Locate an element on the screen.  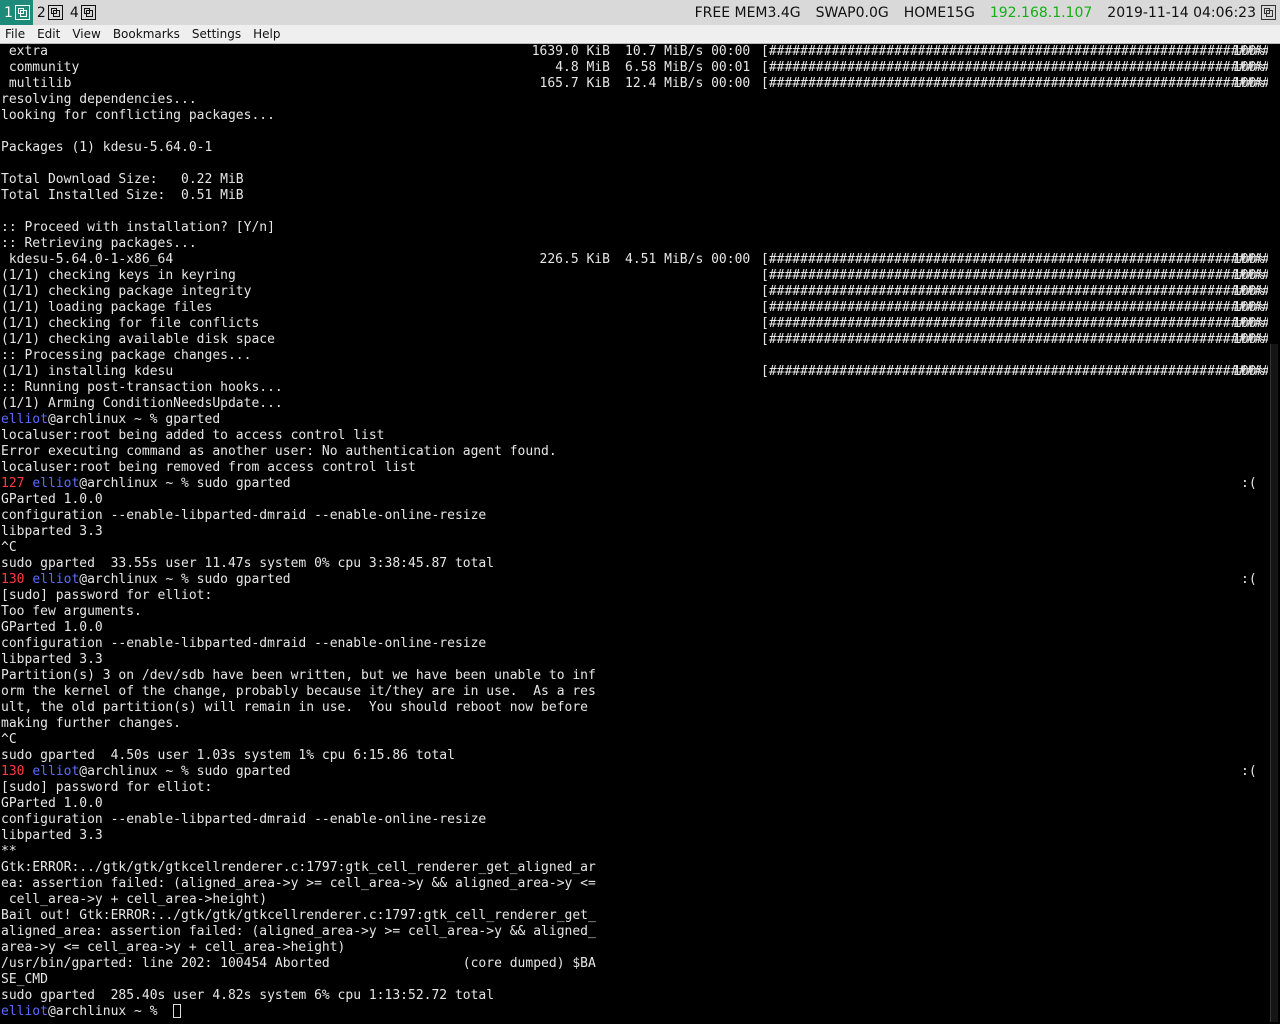
window-layout-icon is located at coordinates (88, 12).